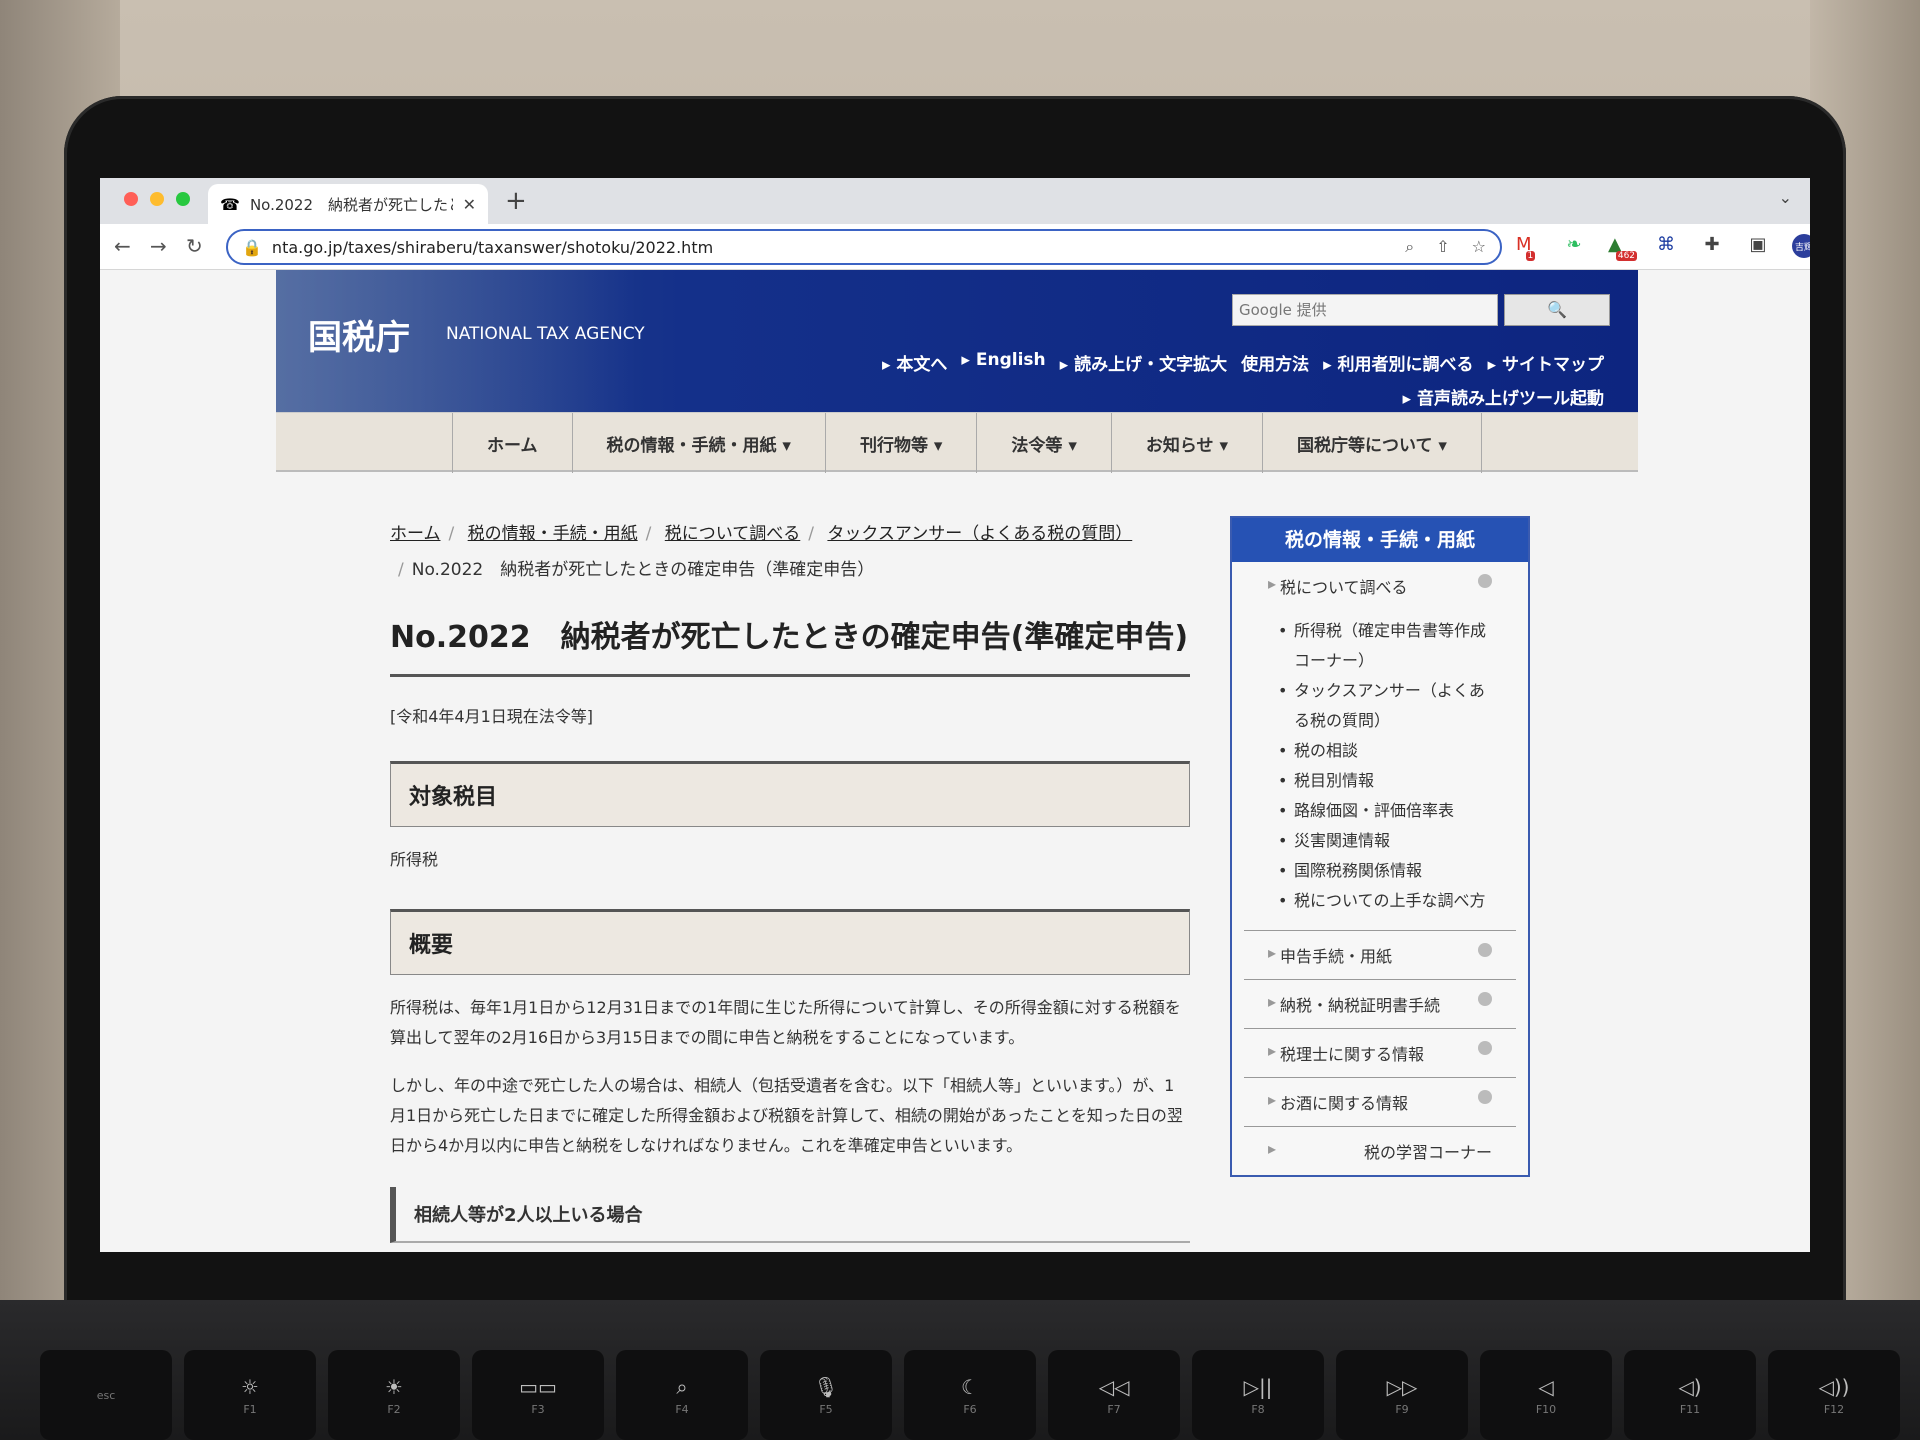 The height and width of the screenshot is (1440, 1920). Describe the element at coordinates (1387, 781) in the screenshot. I see `side-item-by-tax: 税目別情報` at that location.